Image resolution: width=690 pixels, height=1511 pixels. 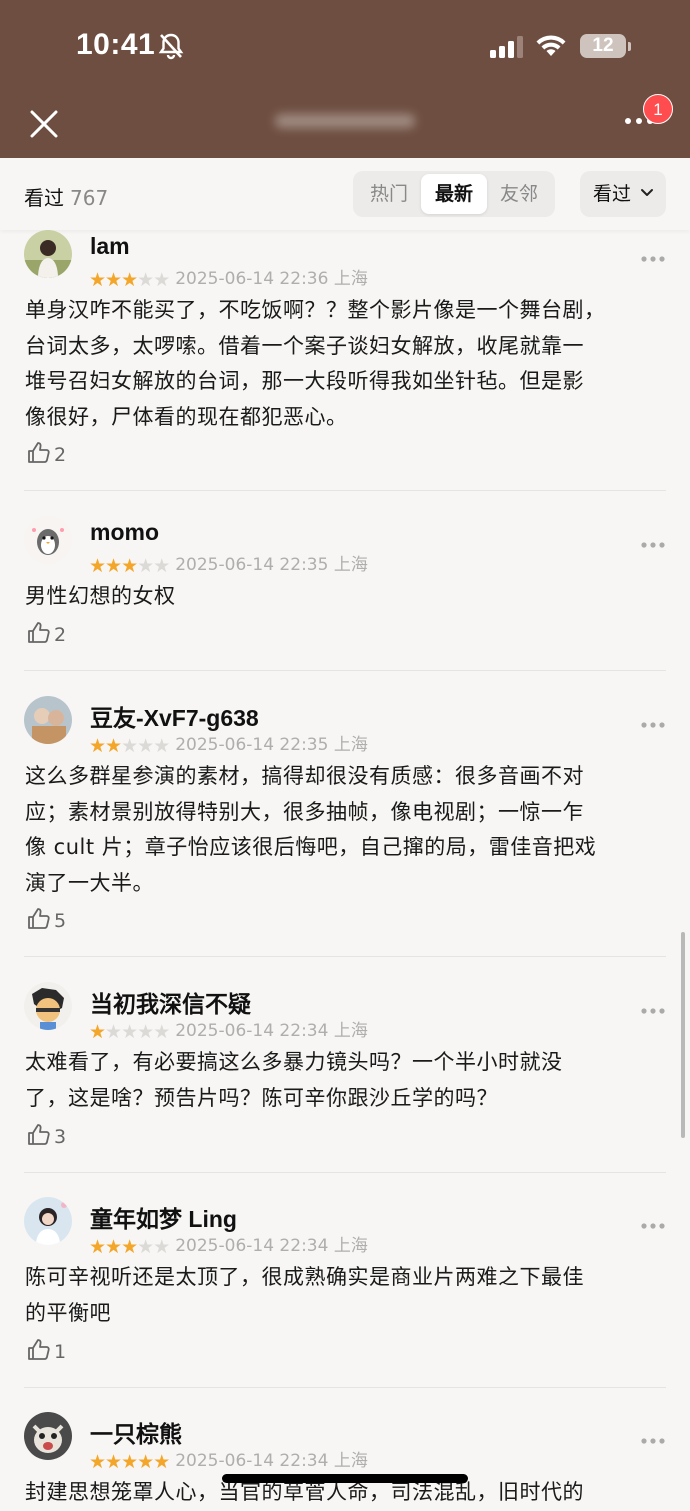 What do you see at coordinates (124, 532) in the screenshot?
I see `username: momo` at bounding box center [124, 532].